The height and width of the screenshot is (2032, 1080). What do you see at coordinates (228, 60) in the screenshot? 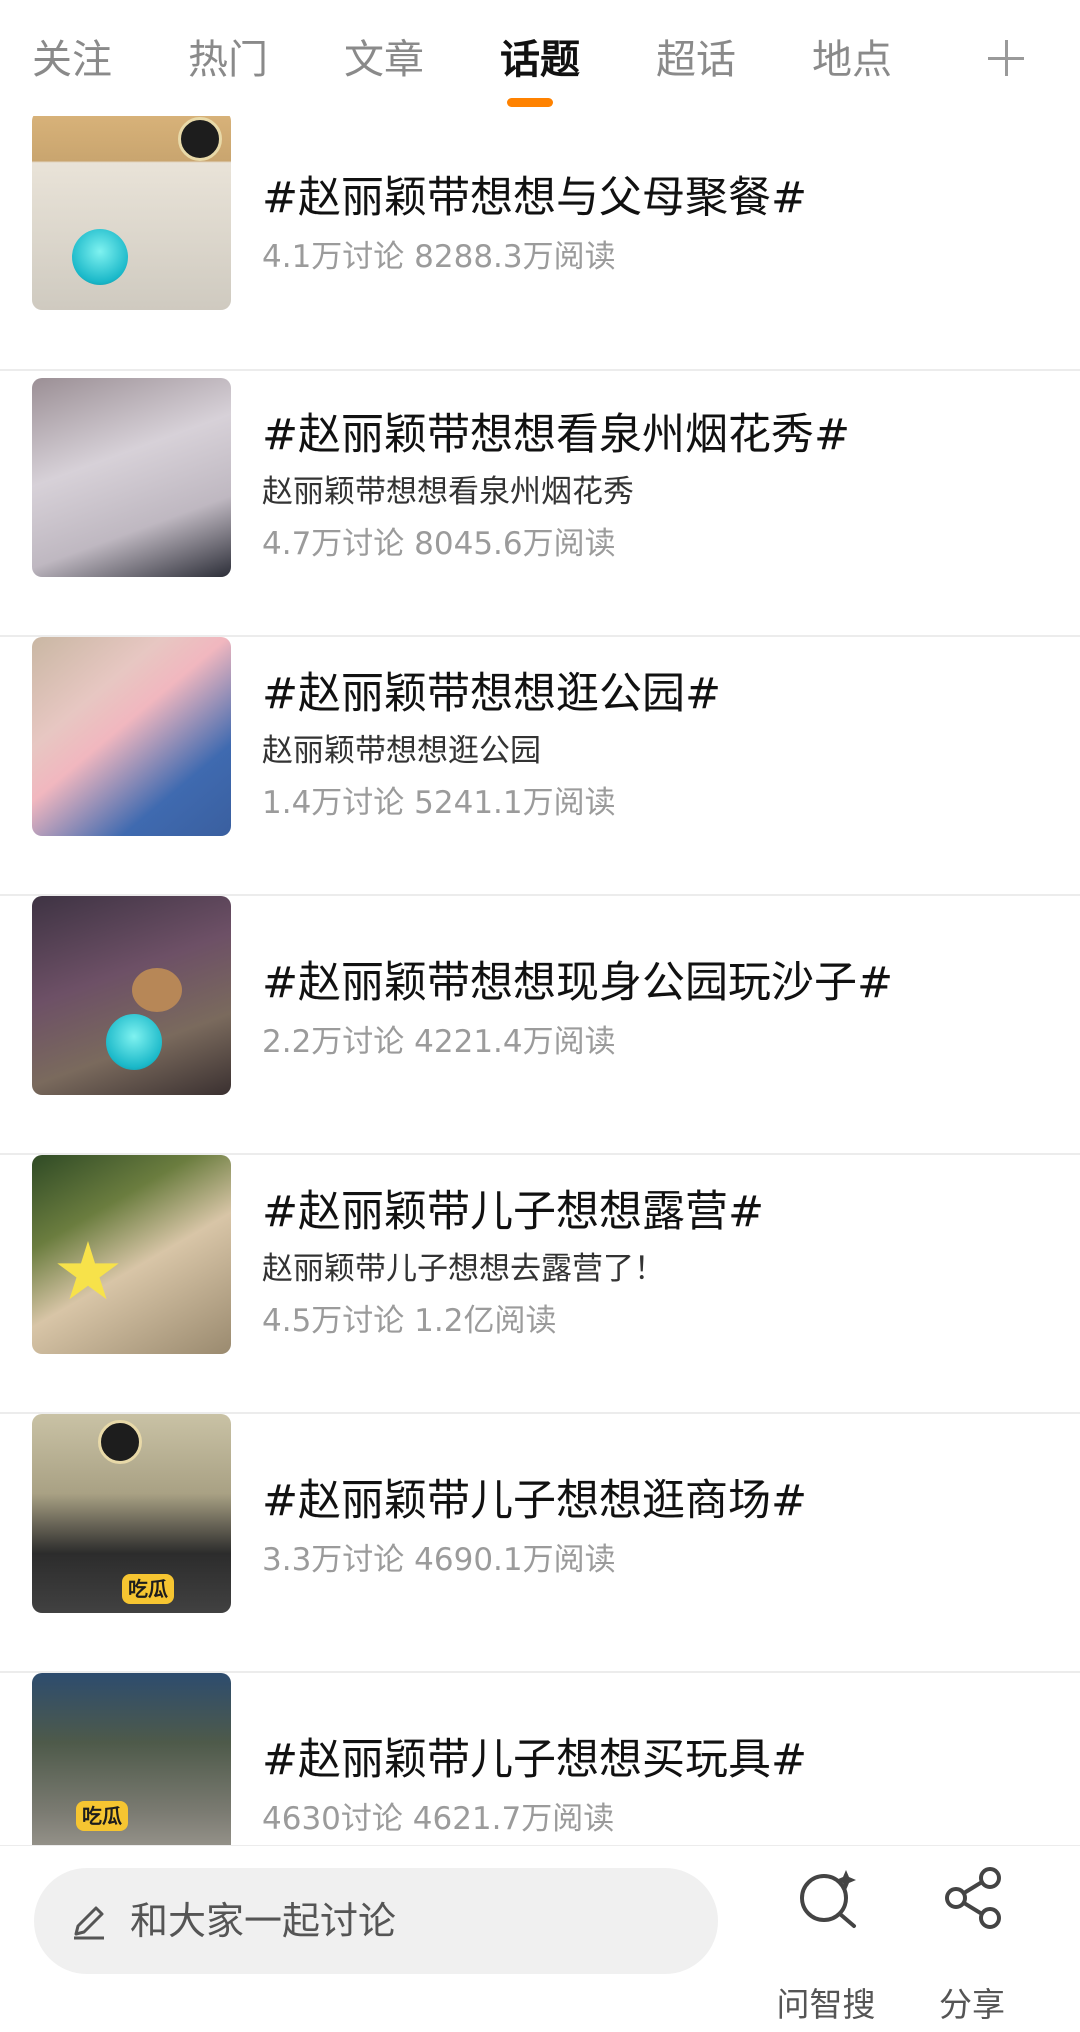
I see `tab-hot: 热门` at bounding box center [228, 60].